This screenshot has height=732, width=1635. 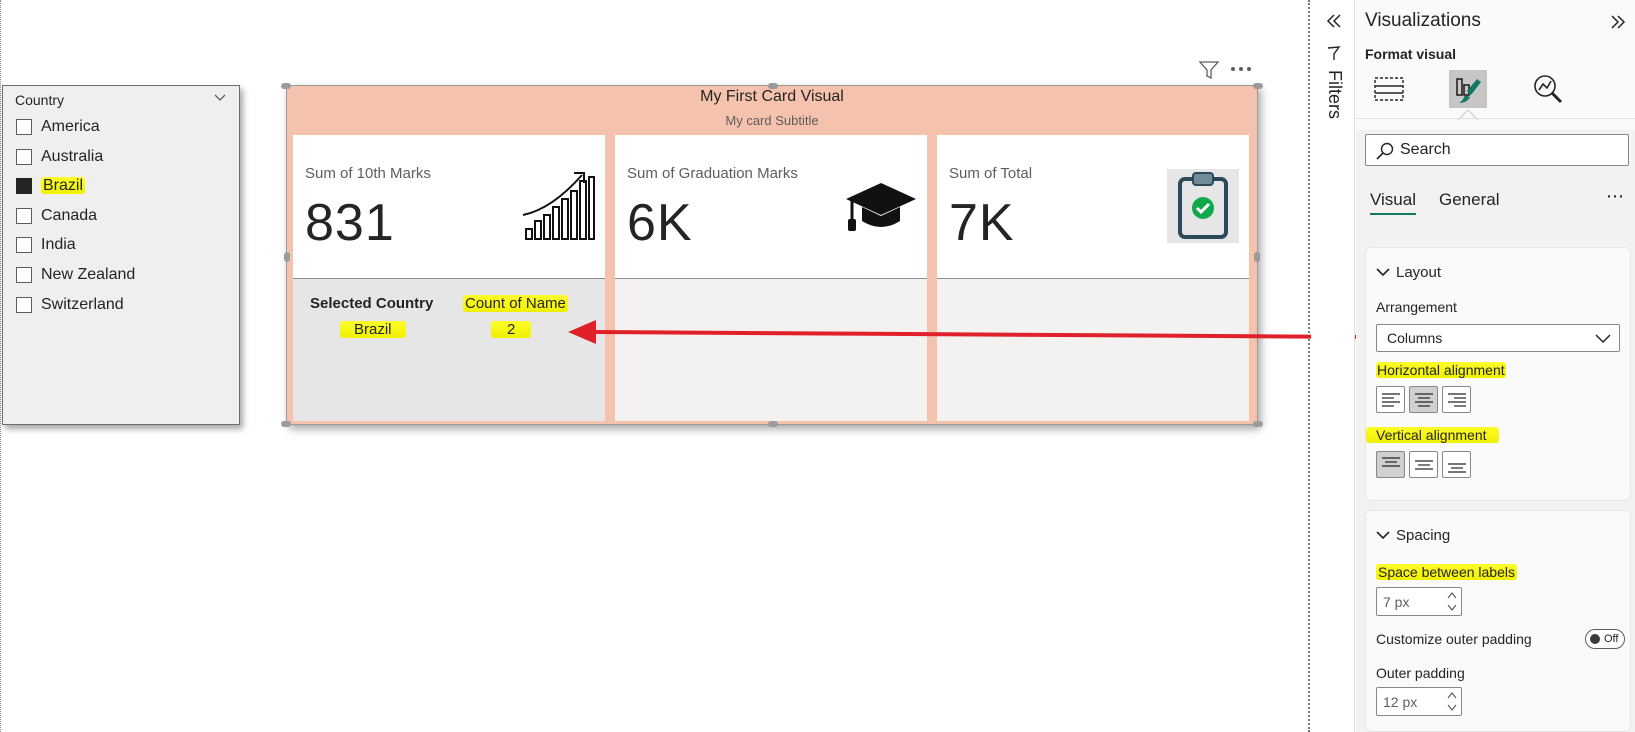 I want to click on slicer-item: India, so click(x=121, y=245).